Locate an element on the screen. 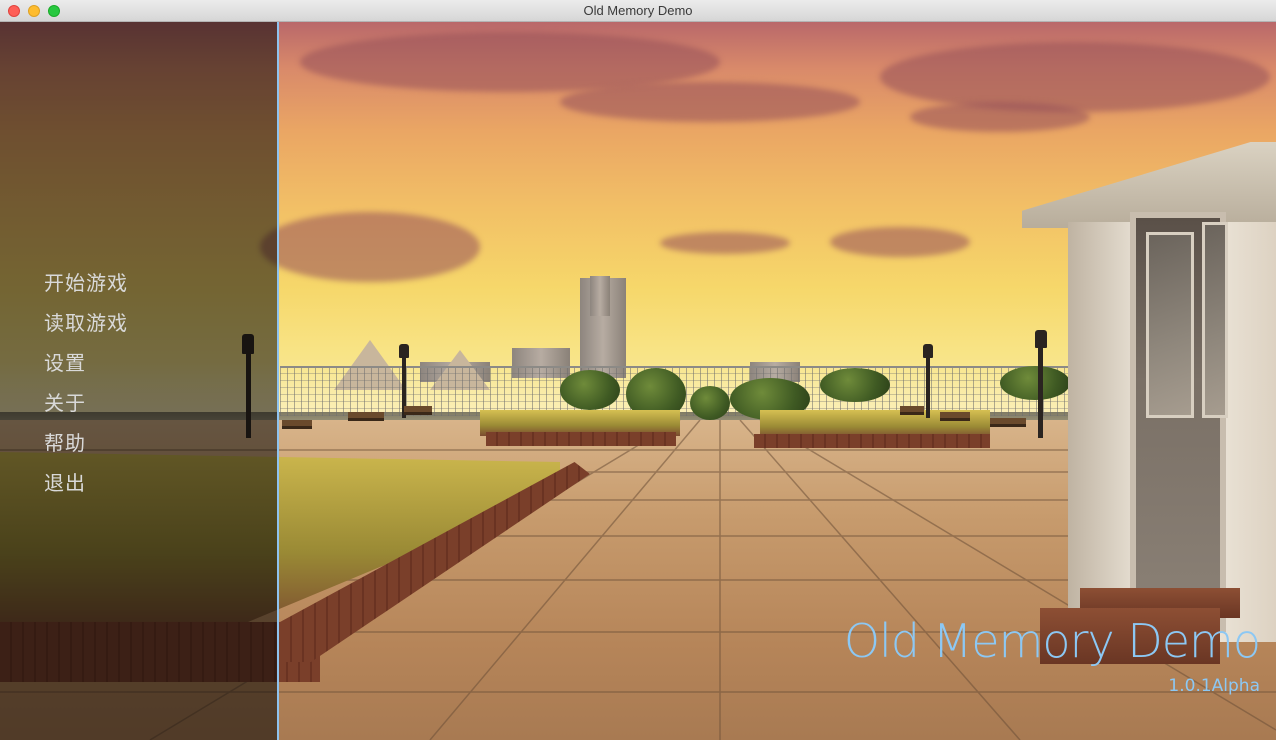 Image resolution: width=1276 pixels, height=740 pixels. menu-item-quit: 退出 is located at coordinates (86, 486).